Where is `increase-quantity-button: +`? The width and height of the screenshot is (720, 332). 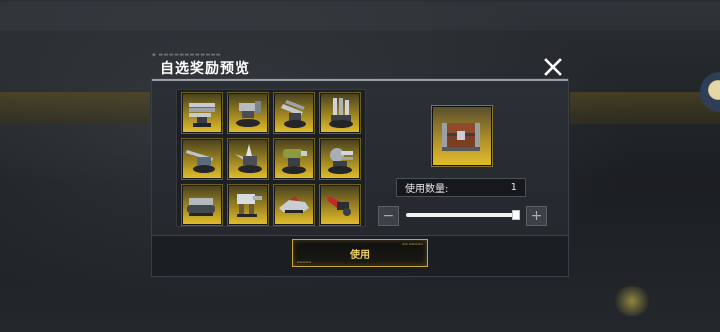 increase-quantity-button: + is located at coordinates (536, 216).